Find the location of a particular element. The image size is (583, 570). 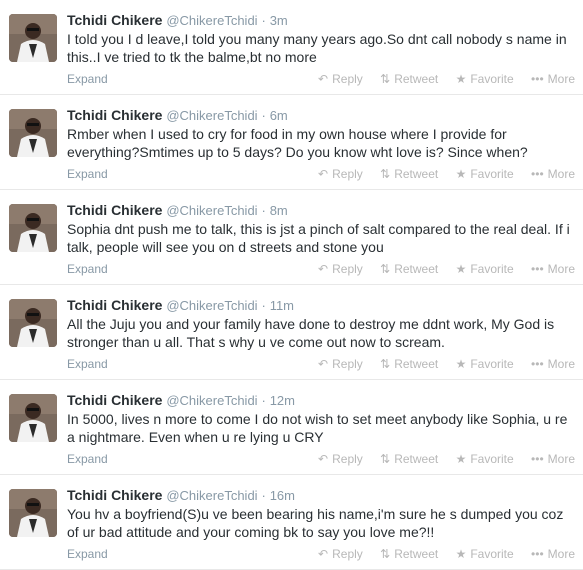

tweet-header: Tchidi Chikere @ChikereTchidi · 12m is located at coordinates (321, 400).